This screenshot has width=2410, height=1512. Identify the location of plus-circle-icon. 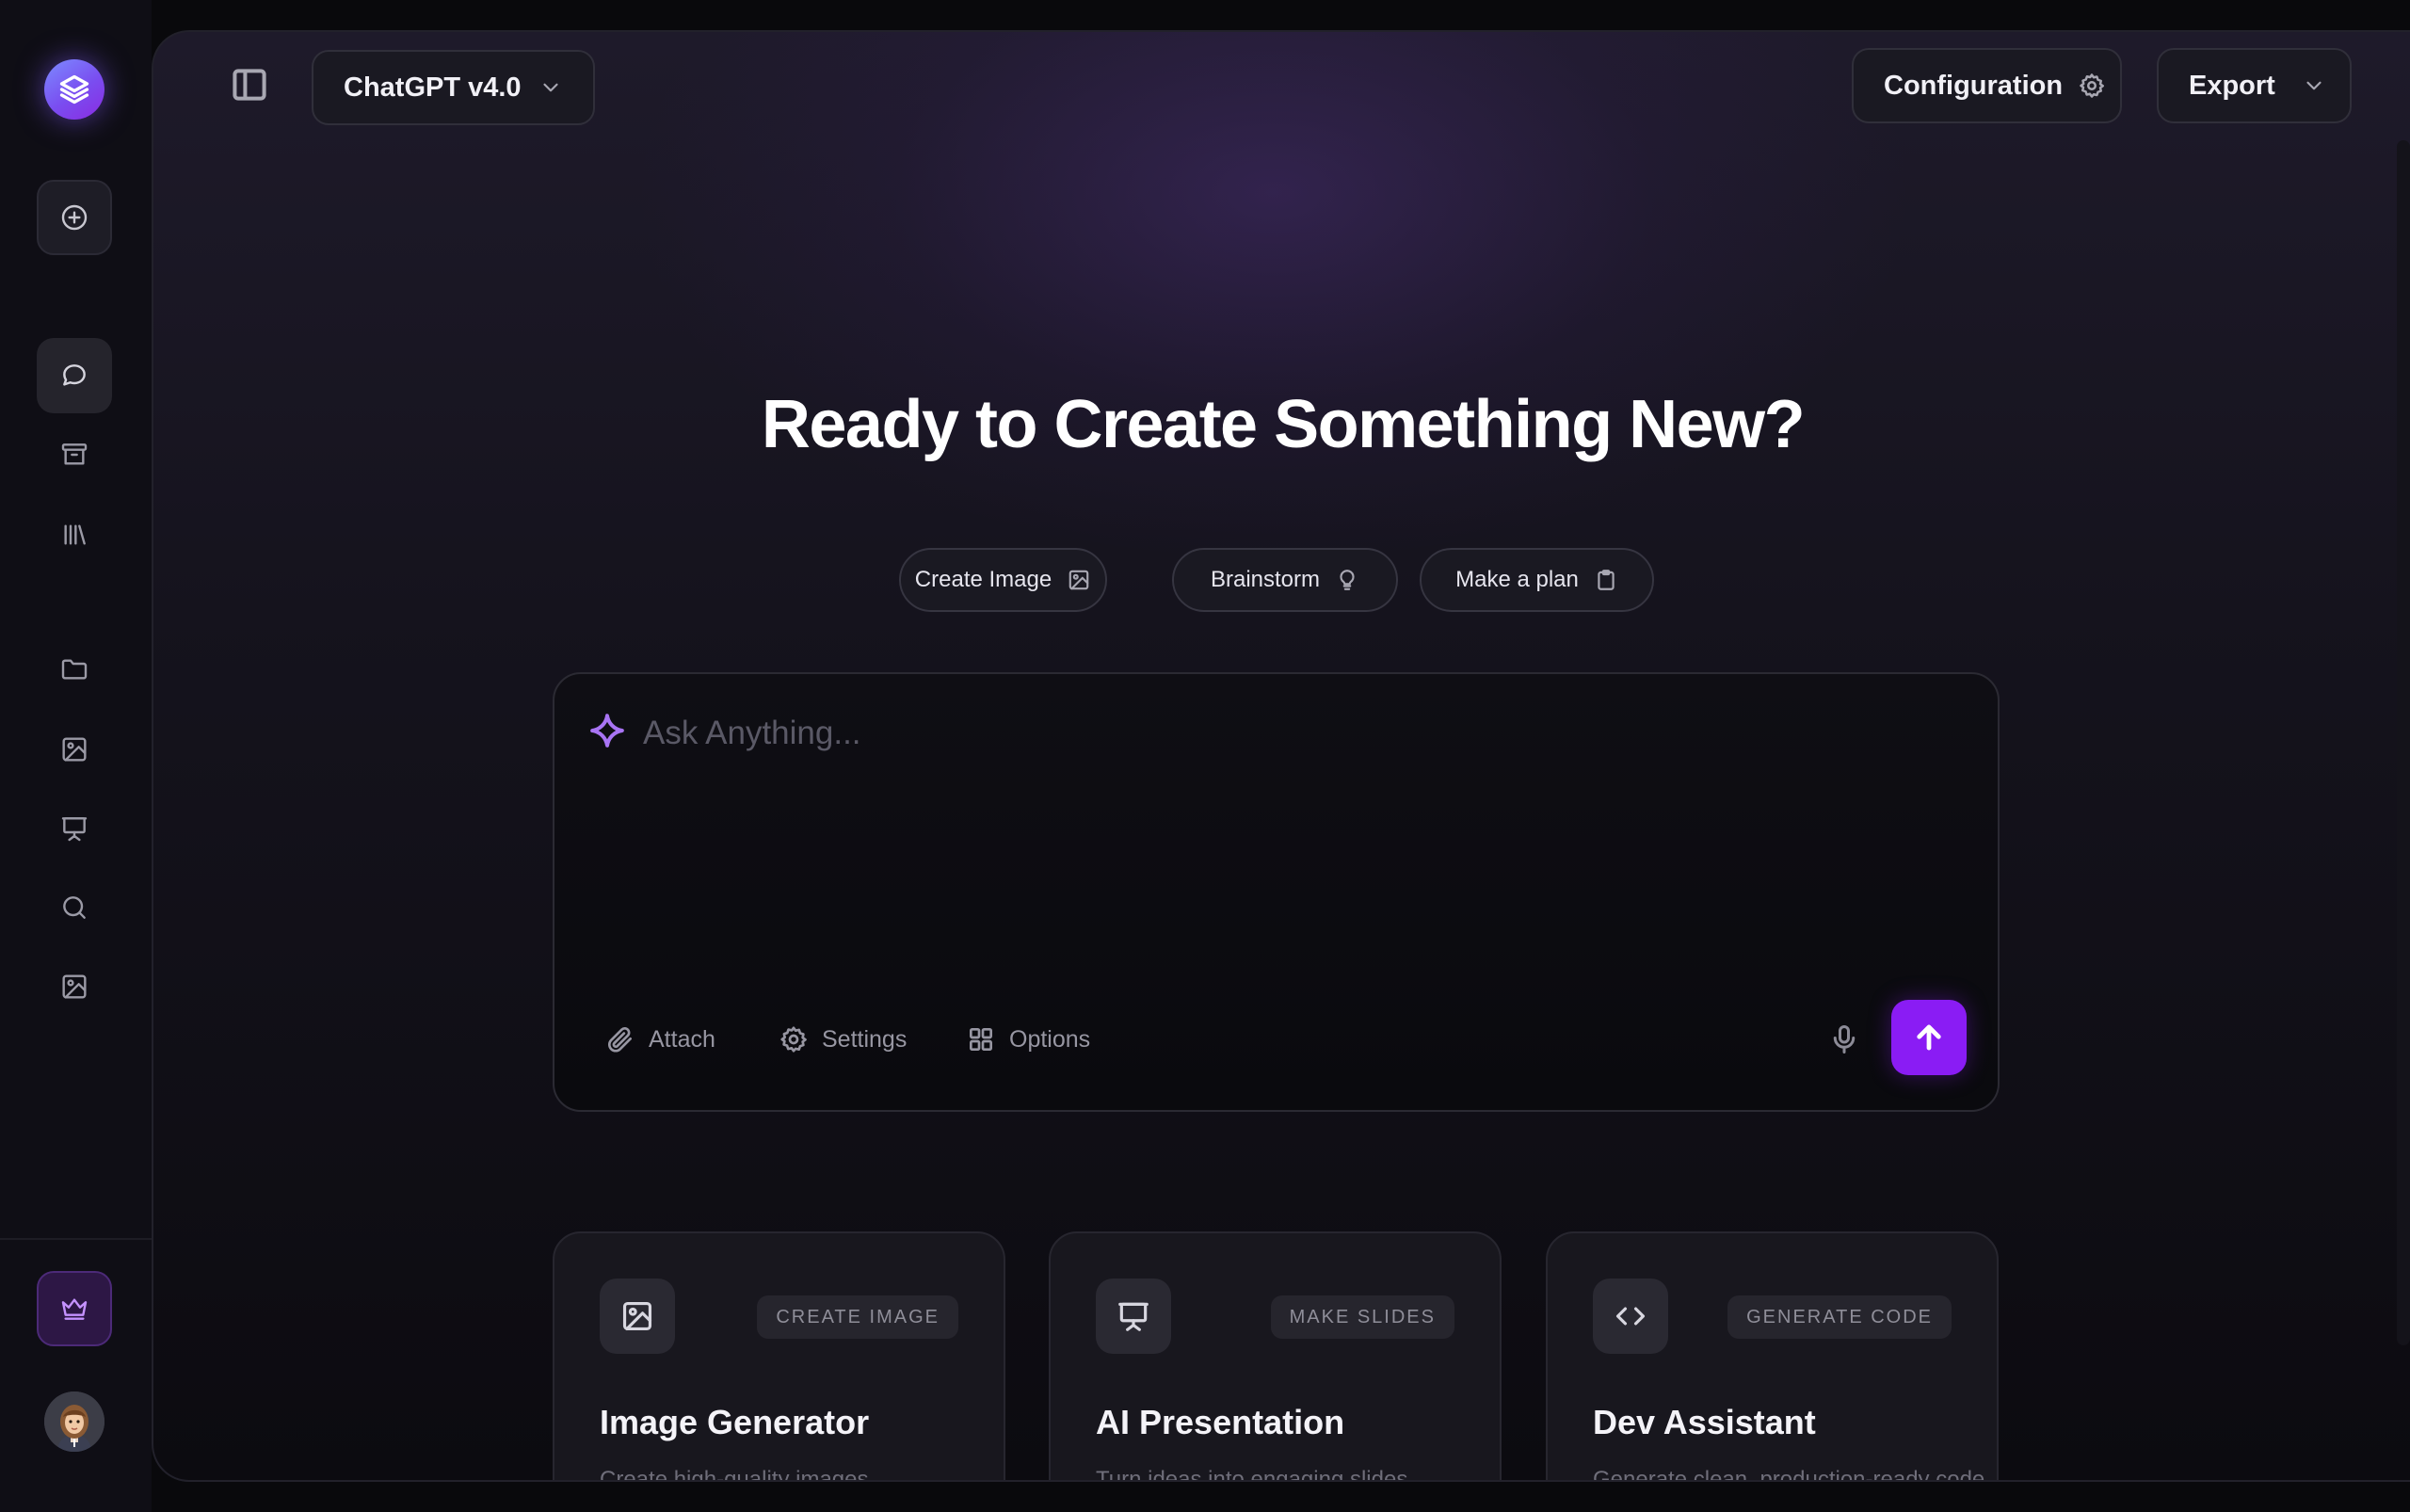
(74, 217).